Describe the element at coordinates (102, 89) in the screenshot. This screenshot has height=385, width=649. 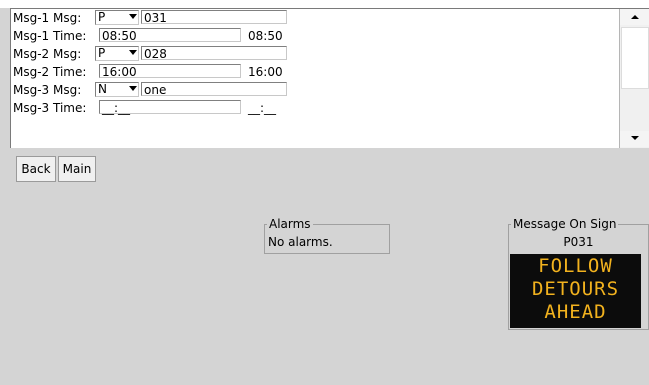
I see `msg-3-type-value: N` at that location.